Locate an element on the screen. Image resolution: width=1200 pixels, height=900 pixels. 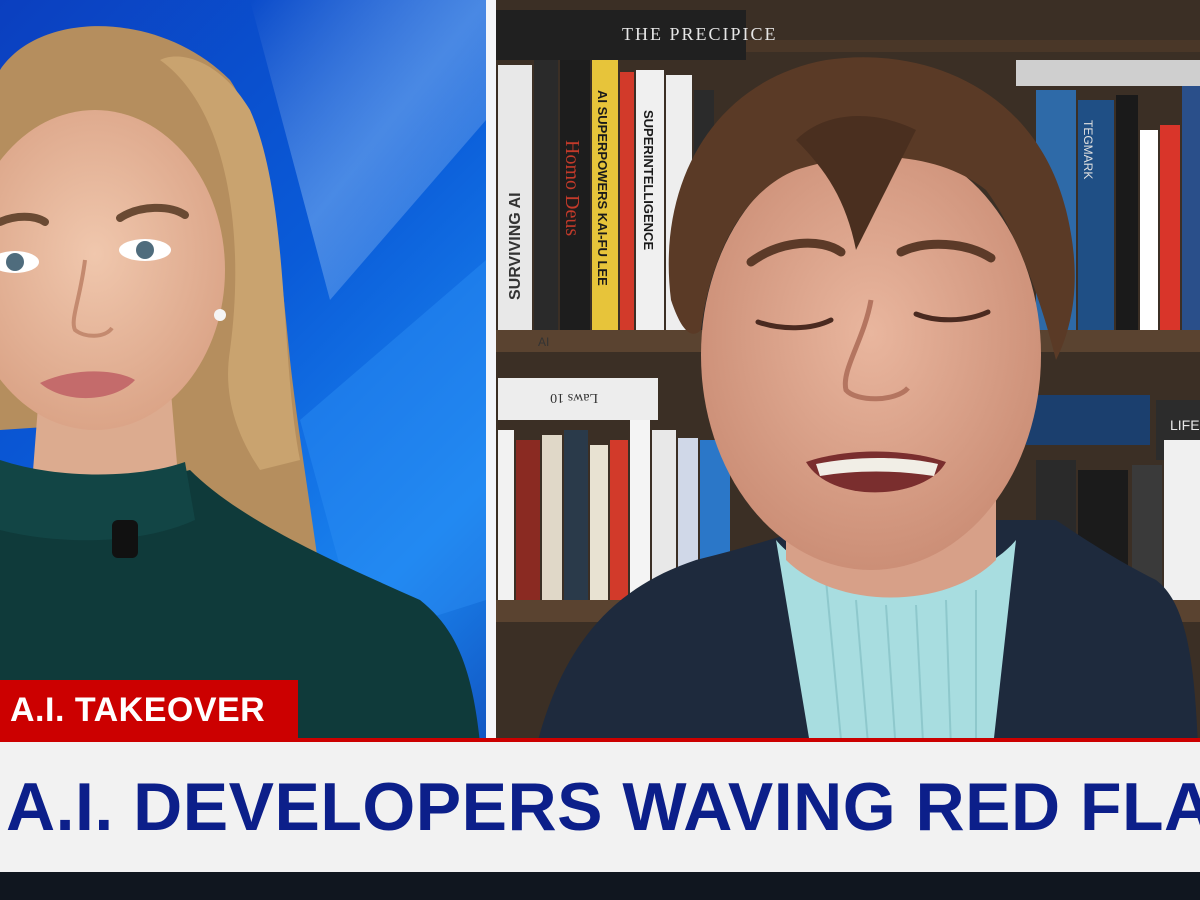
book-spine-title: TEGMARK is located at coordinates (1088, 149).